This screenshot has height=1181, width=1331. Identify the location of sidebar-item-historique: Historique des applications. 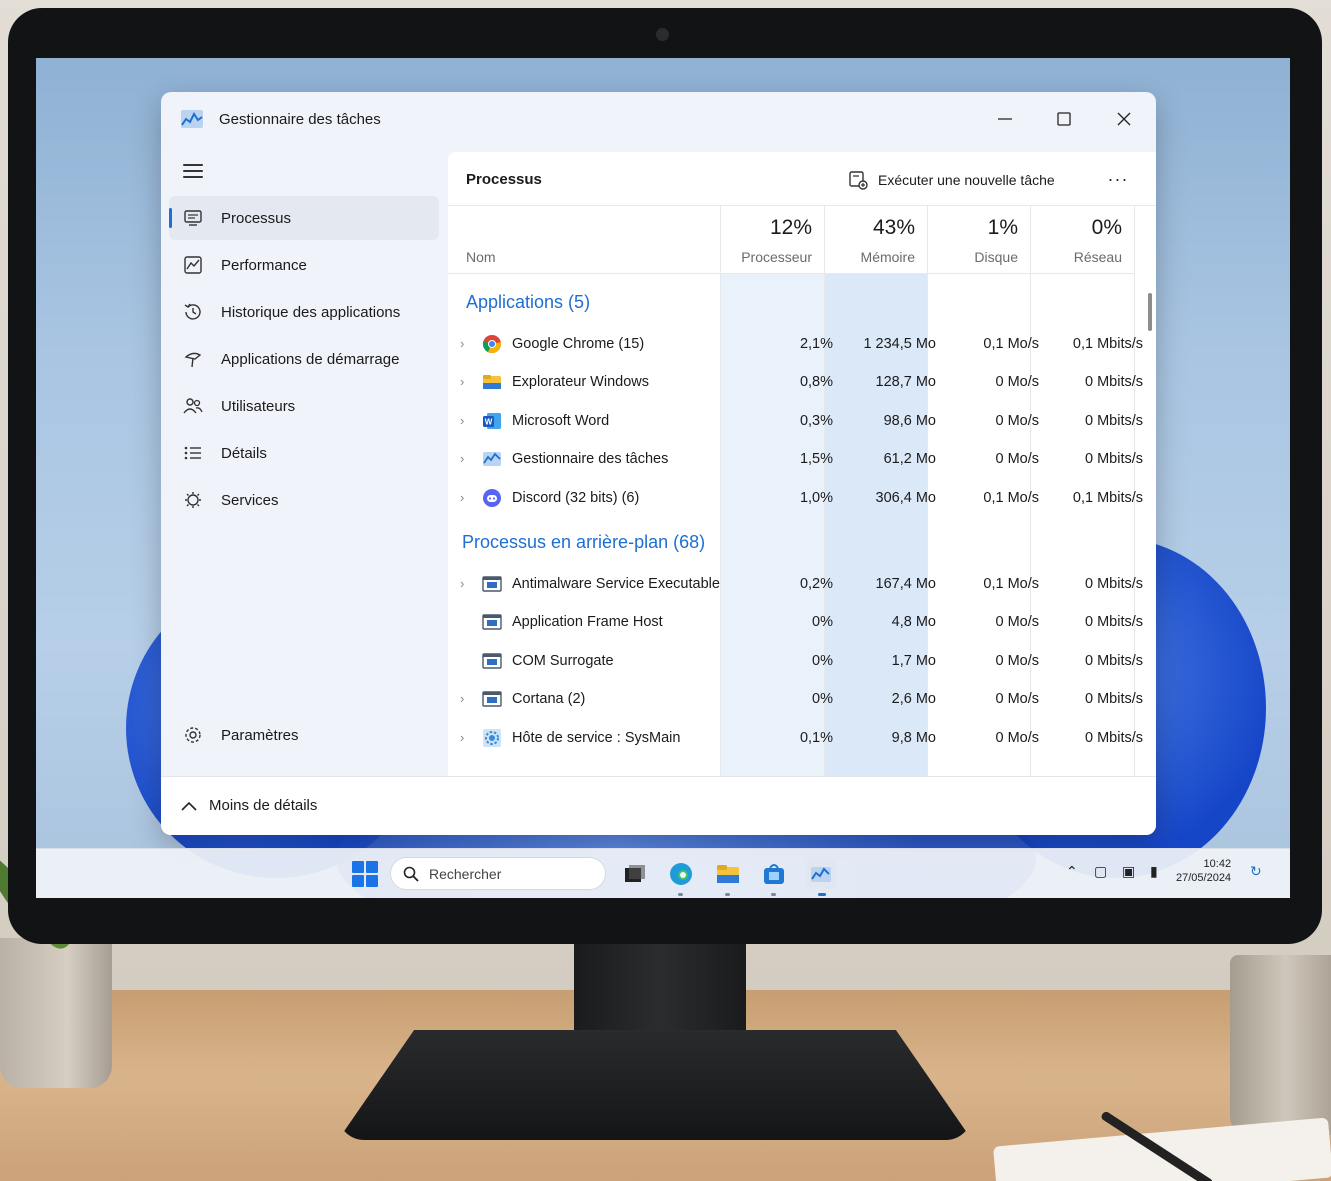
(304, 312).